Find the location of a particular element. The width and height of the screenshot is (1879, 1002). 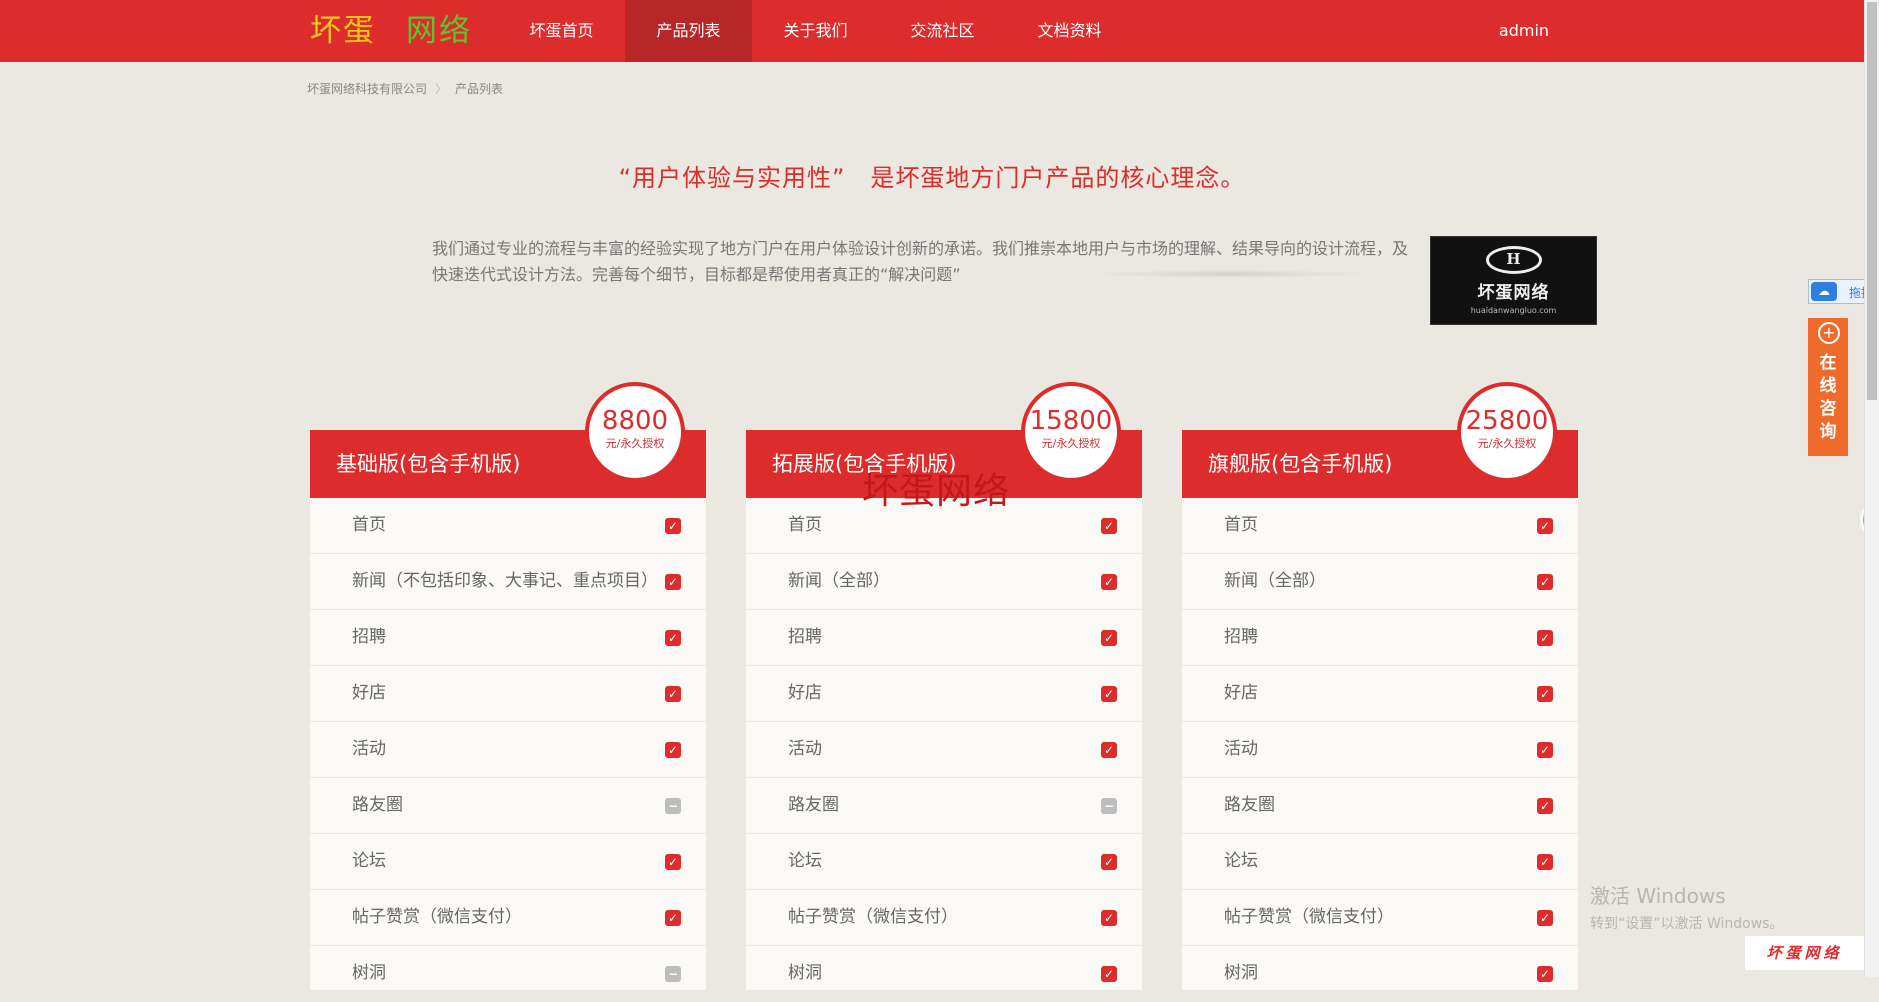

pricing-card-header: 旗舰版(包含手机版) 25800 元/永久授权 is located at coordinates (1380, 440).